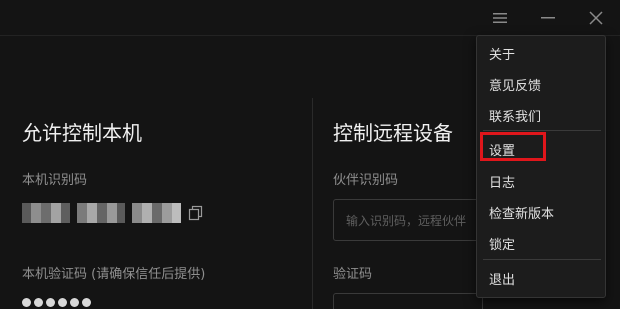 The width and height of the screenshot is (620, 309). What do you see at coordinates (515, 115) in the screenshot?
I see `menu-item-contact: 联系我们` at bounding box center [515, 115].